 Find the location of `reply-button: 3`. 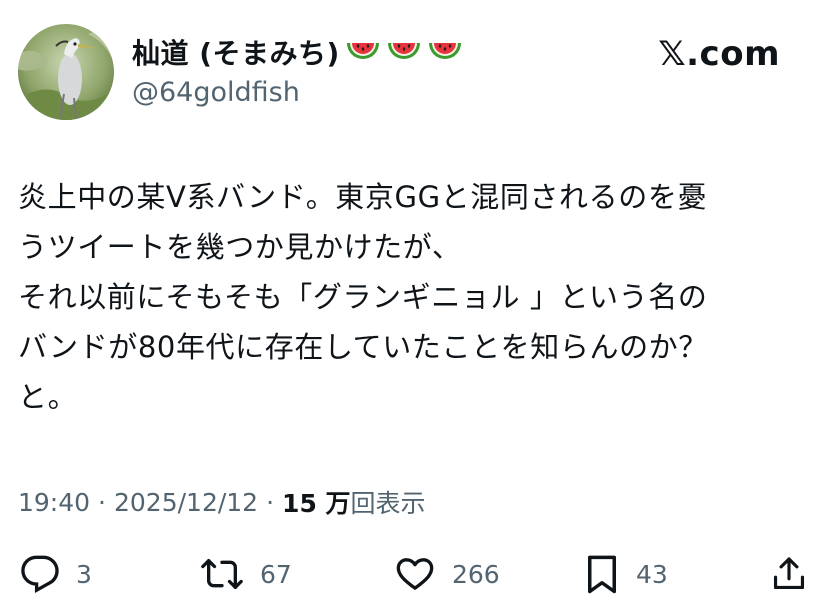

reply-button: 3 is located at coordinates (56, 574).